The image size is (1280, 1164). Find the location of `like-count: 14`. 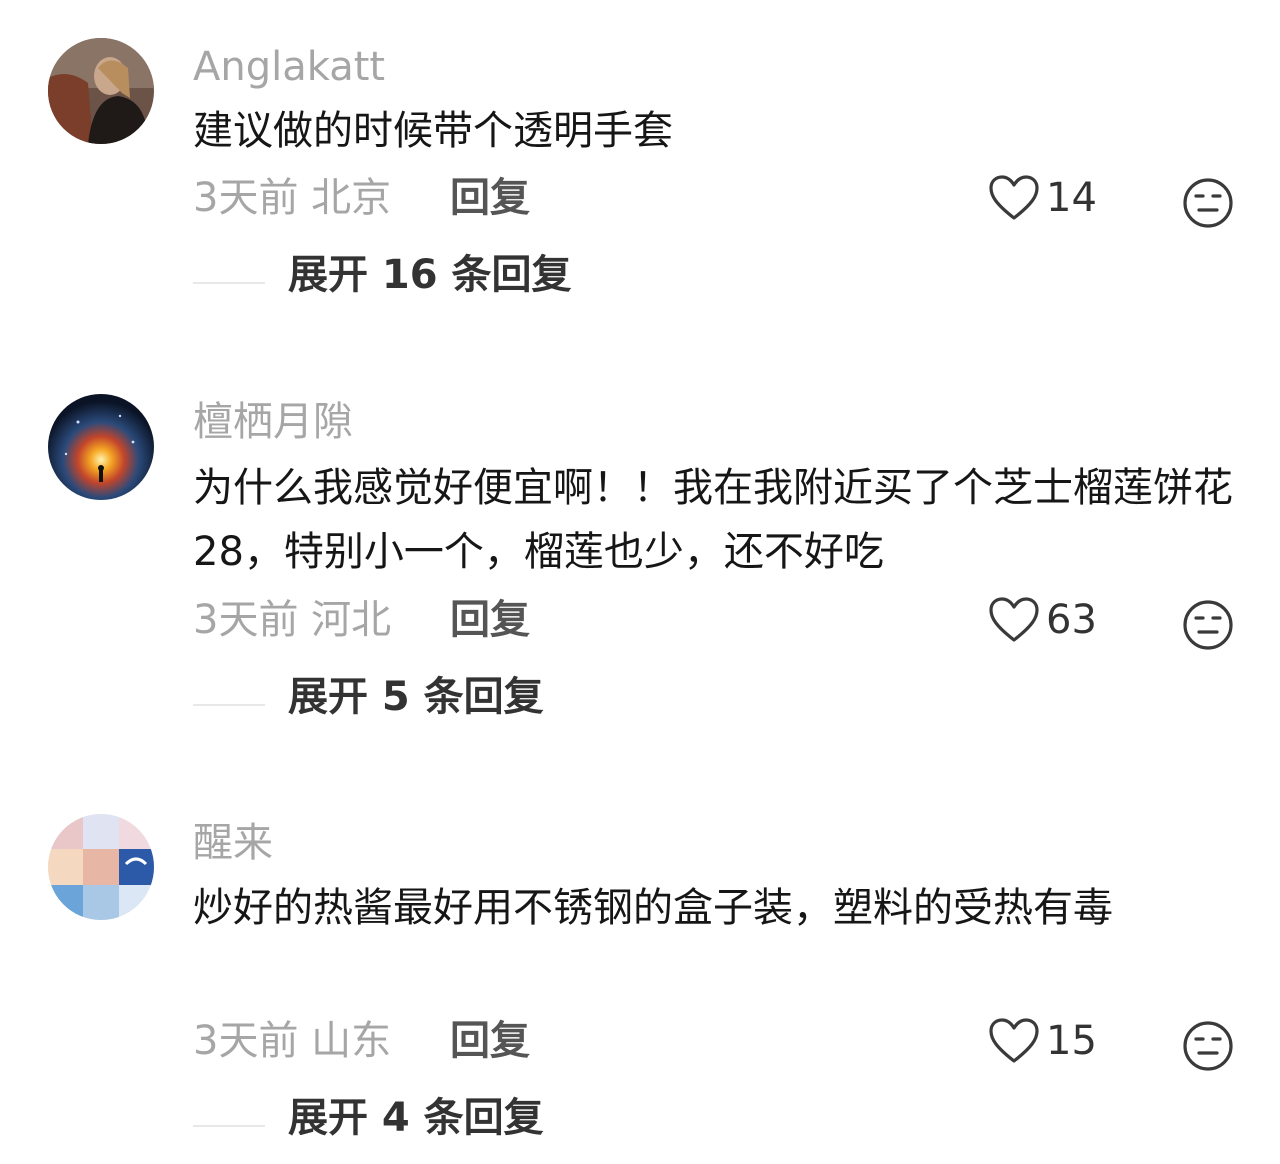

like-count: 14 is located at coordinates (1071, 198).